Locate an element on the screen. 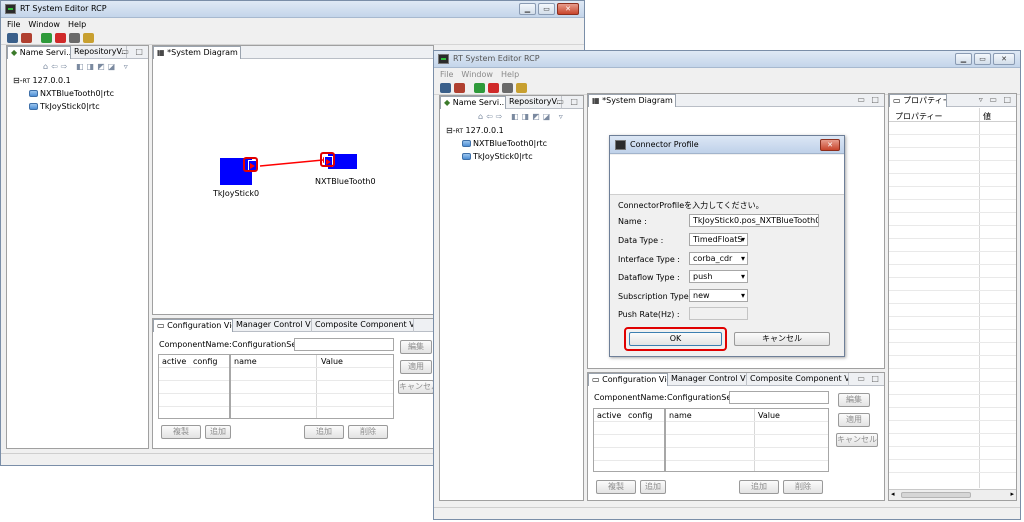 This screenshot has height=522, width=1024. scroll-thumb is located at coordinates (936, 495).